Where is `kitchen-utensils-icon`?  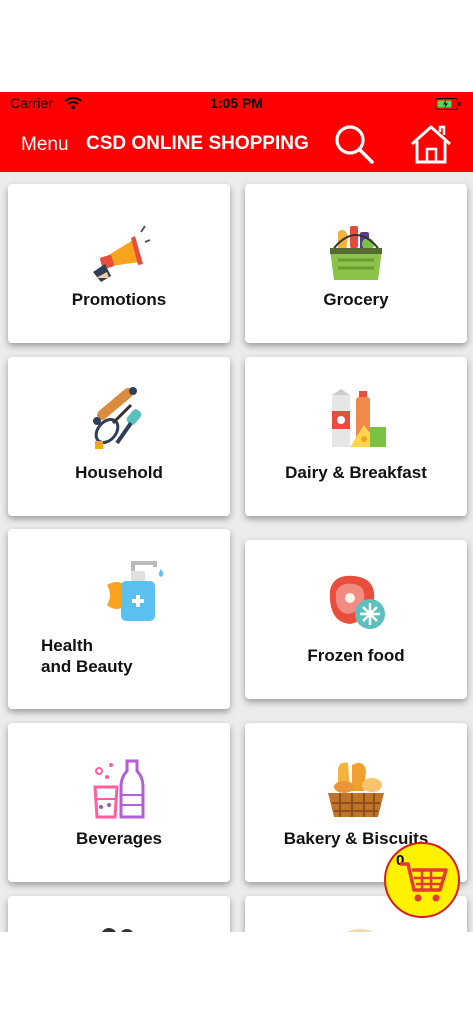
kitchen-utensils-icon is located at coordinates (119, 419).